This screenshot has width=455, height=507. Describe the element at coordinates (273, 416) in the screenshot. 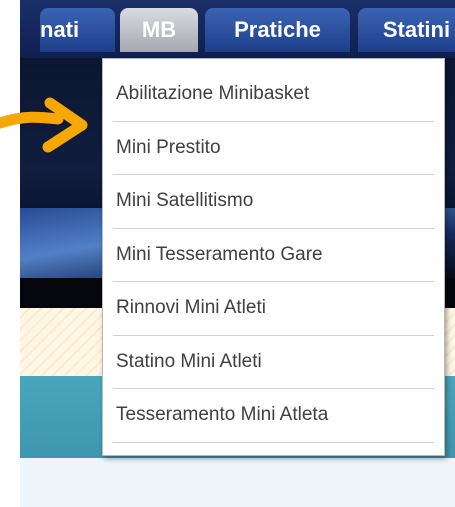

I see `menu-item-tesseramento-mini-atleta: Tesseramento Mini Atleta` at that location.